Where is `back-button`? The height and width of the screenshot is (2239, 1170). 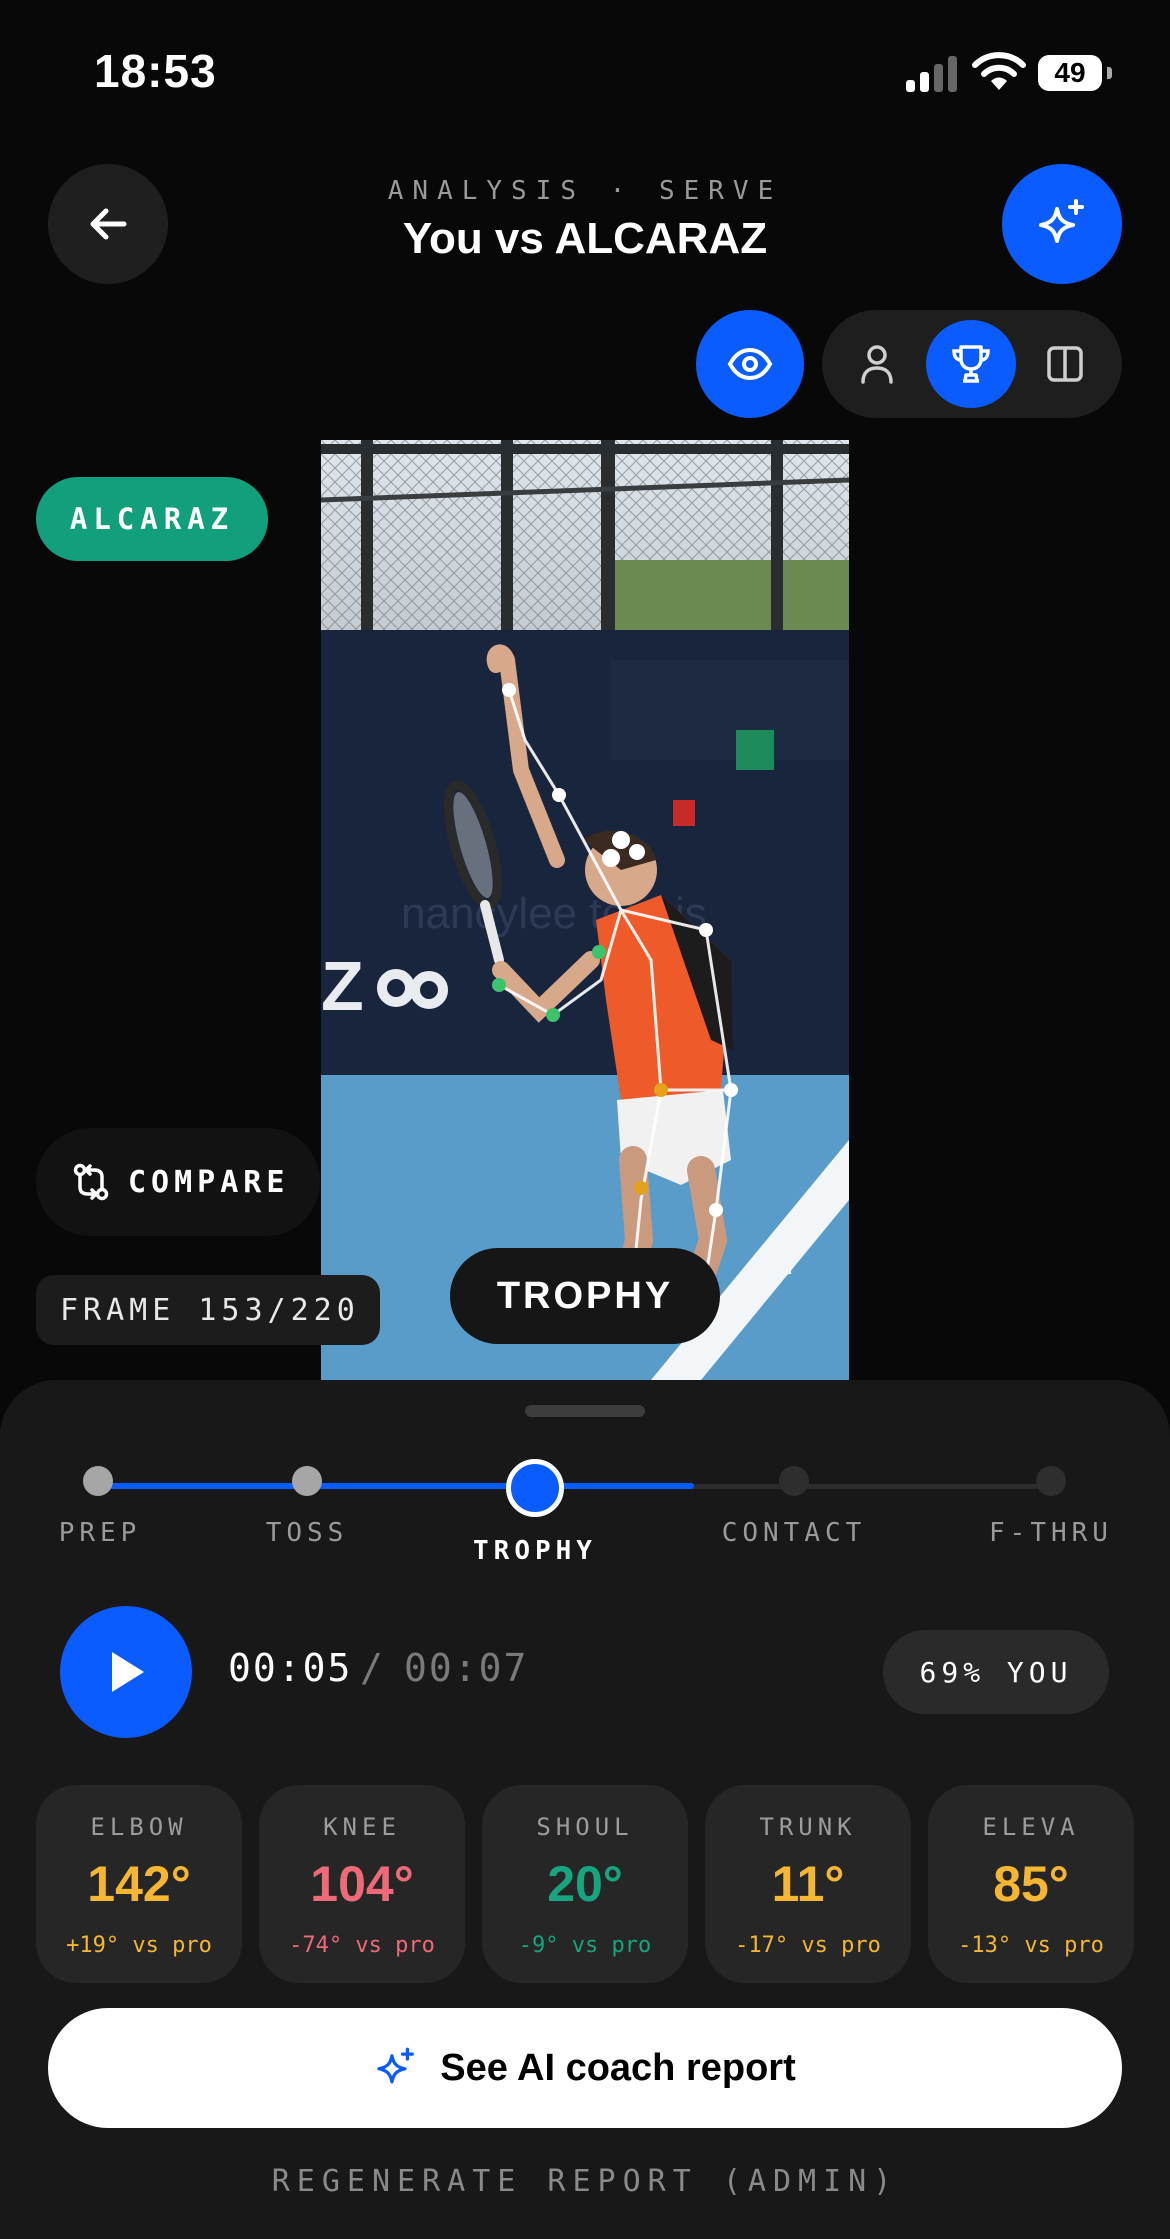
back-button is located at coordinates (108, 224).